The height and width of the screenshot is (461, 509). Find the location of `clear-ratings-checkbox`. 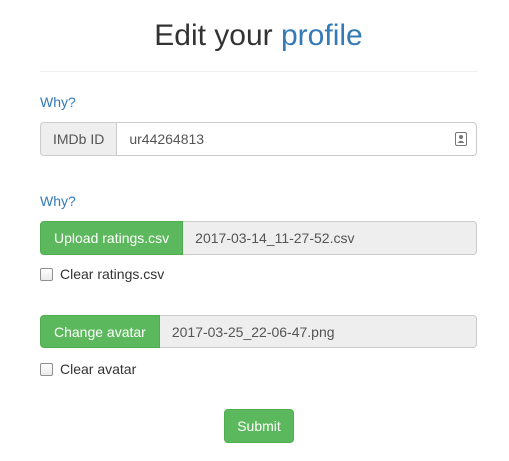

clear-ratings-checkbox is located at coordinates (46, 274).